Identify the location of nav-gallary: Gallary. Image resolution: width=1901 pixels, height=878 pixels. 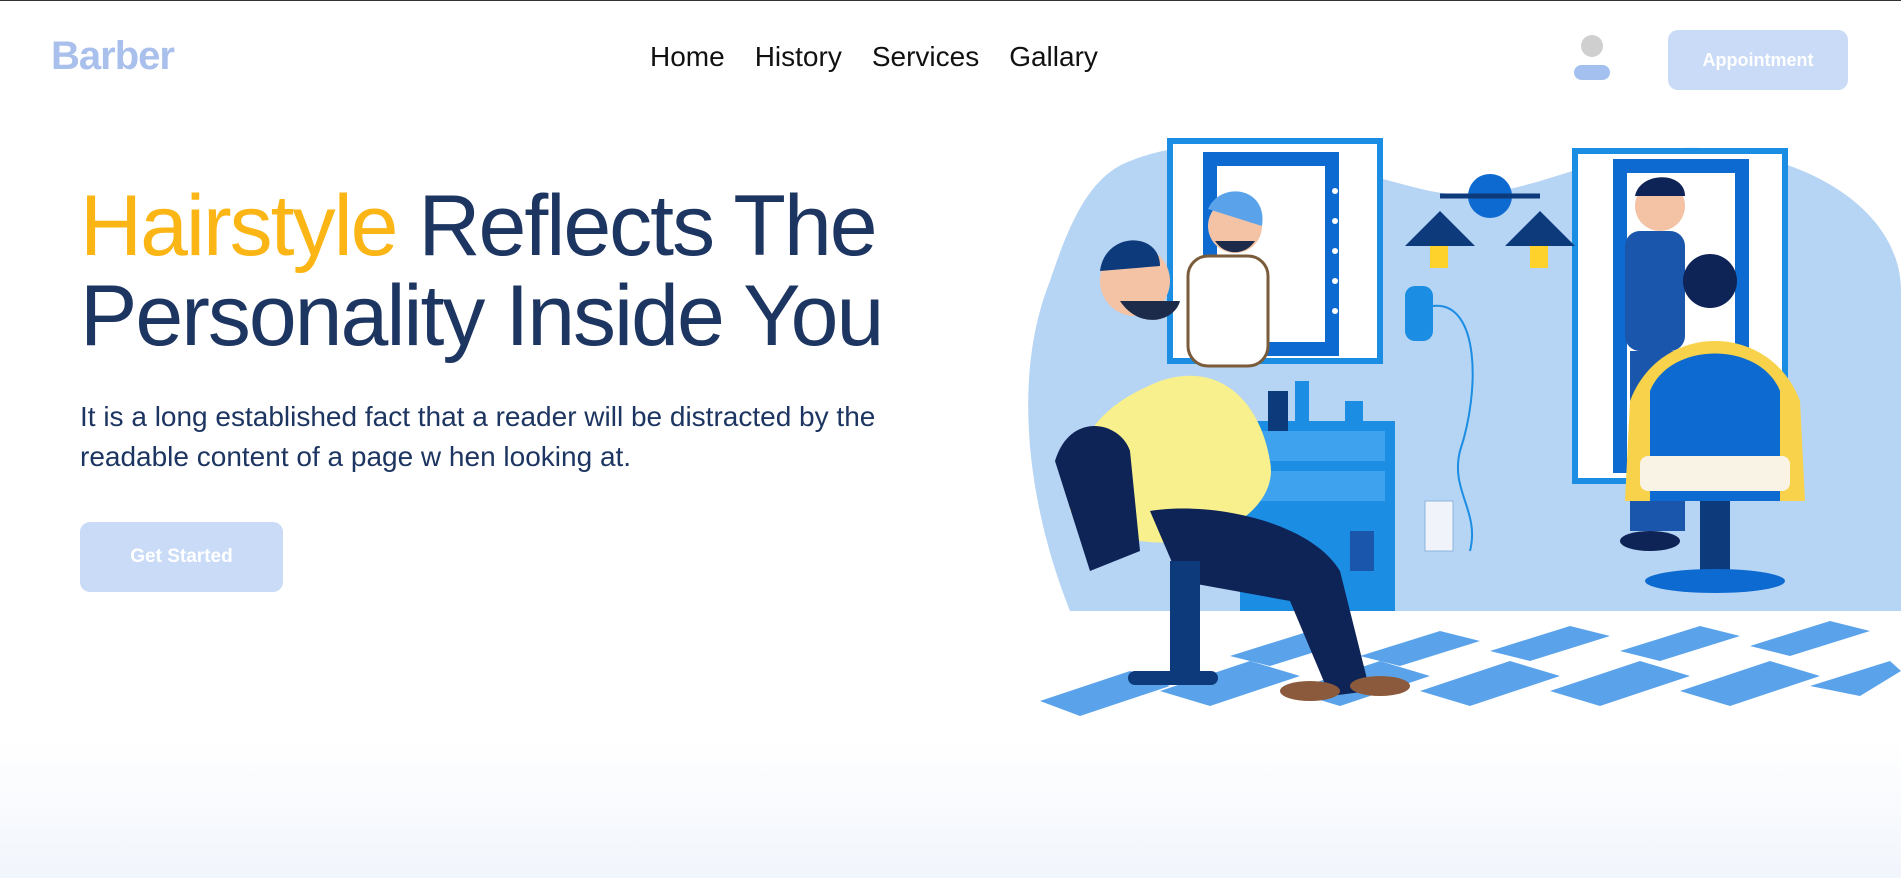
(1053, 57).